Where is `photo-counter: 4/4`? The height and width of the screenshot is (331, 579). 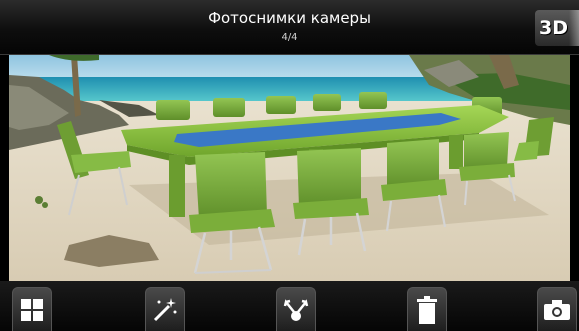
photo-counter: 4/4 is located at coordinates (289, 37).